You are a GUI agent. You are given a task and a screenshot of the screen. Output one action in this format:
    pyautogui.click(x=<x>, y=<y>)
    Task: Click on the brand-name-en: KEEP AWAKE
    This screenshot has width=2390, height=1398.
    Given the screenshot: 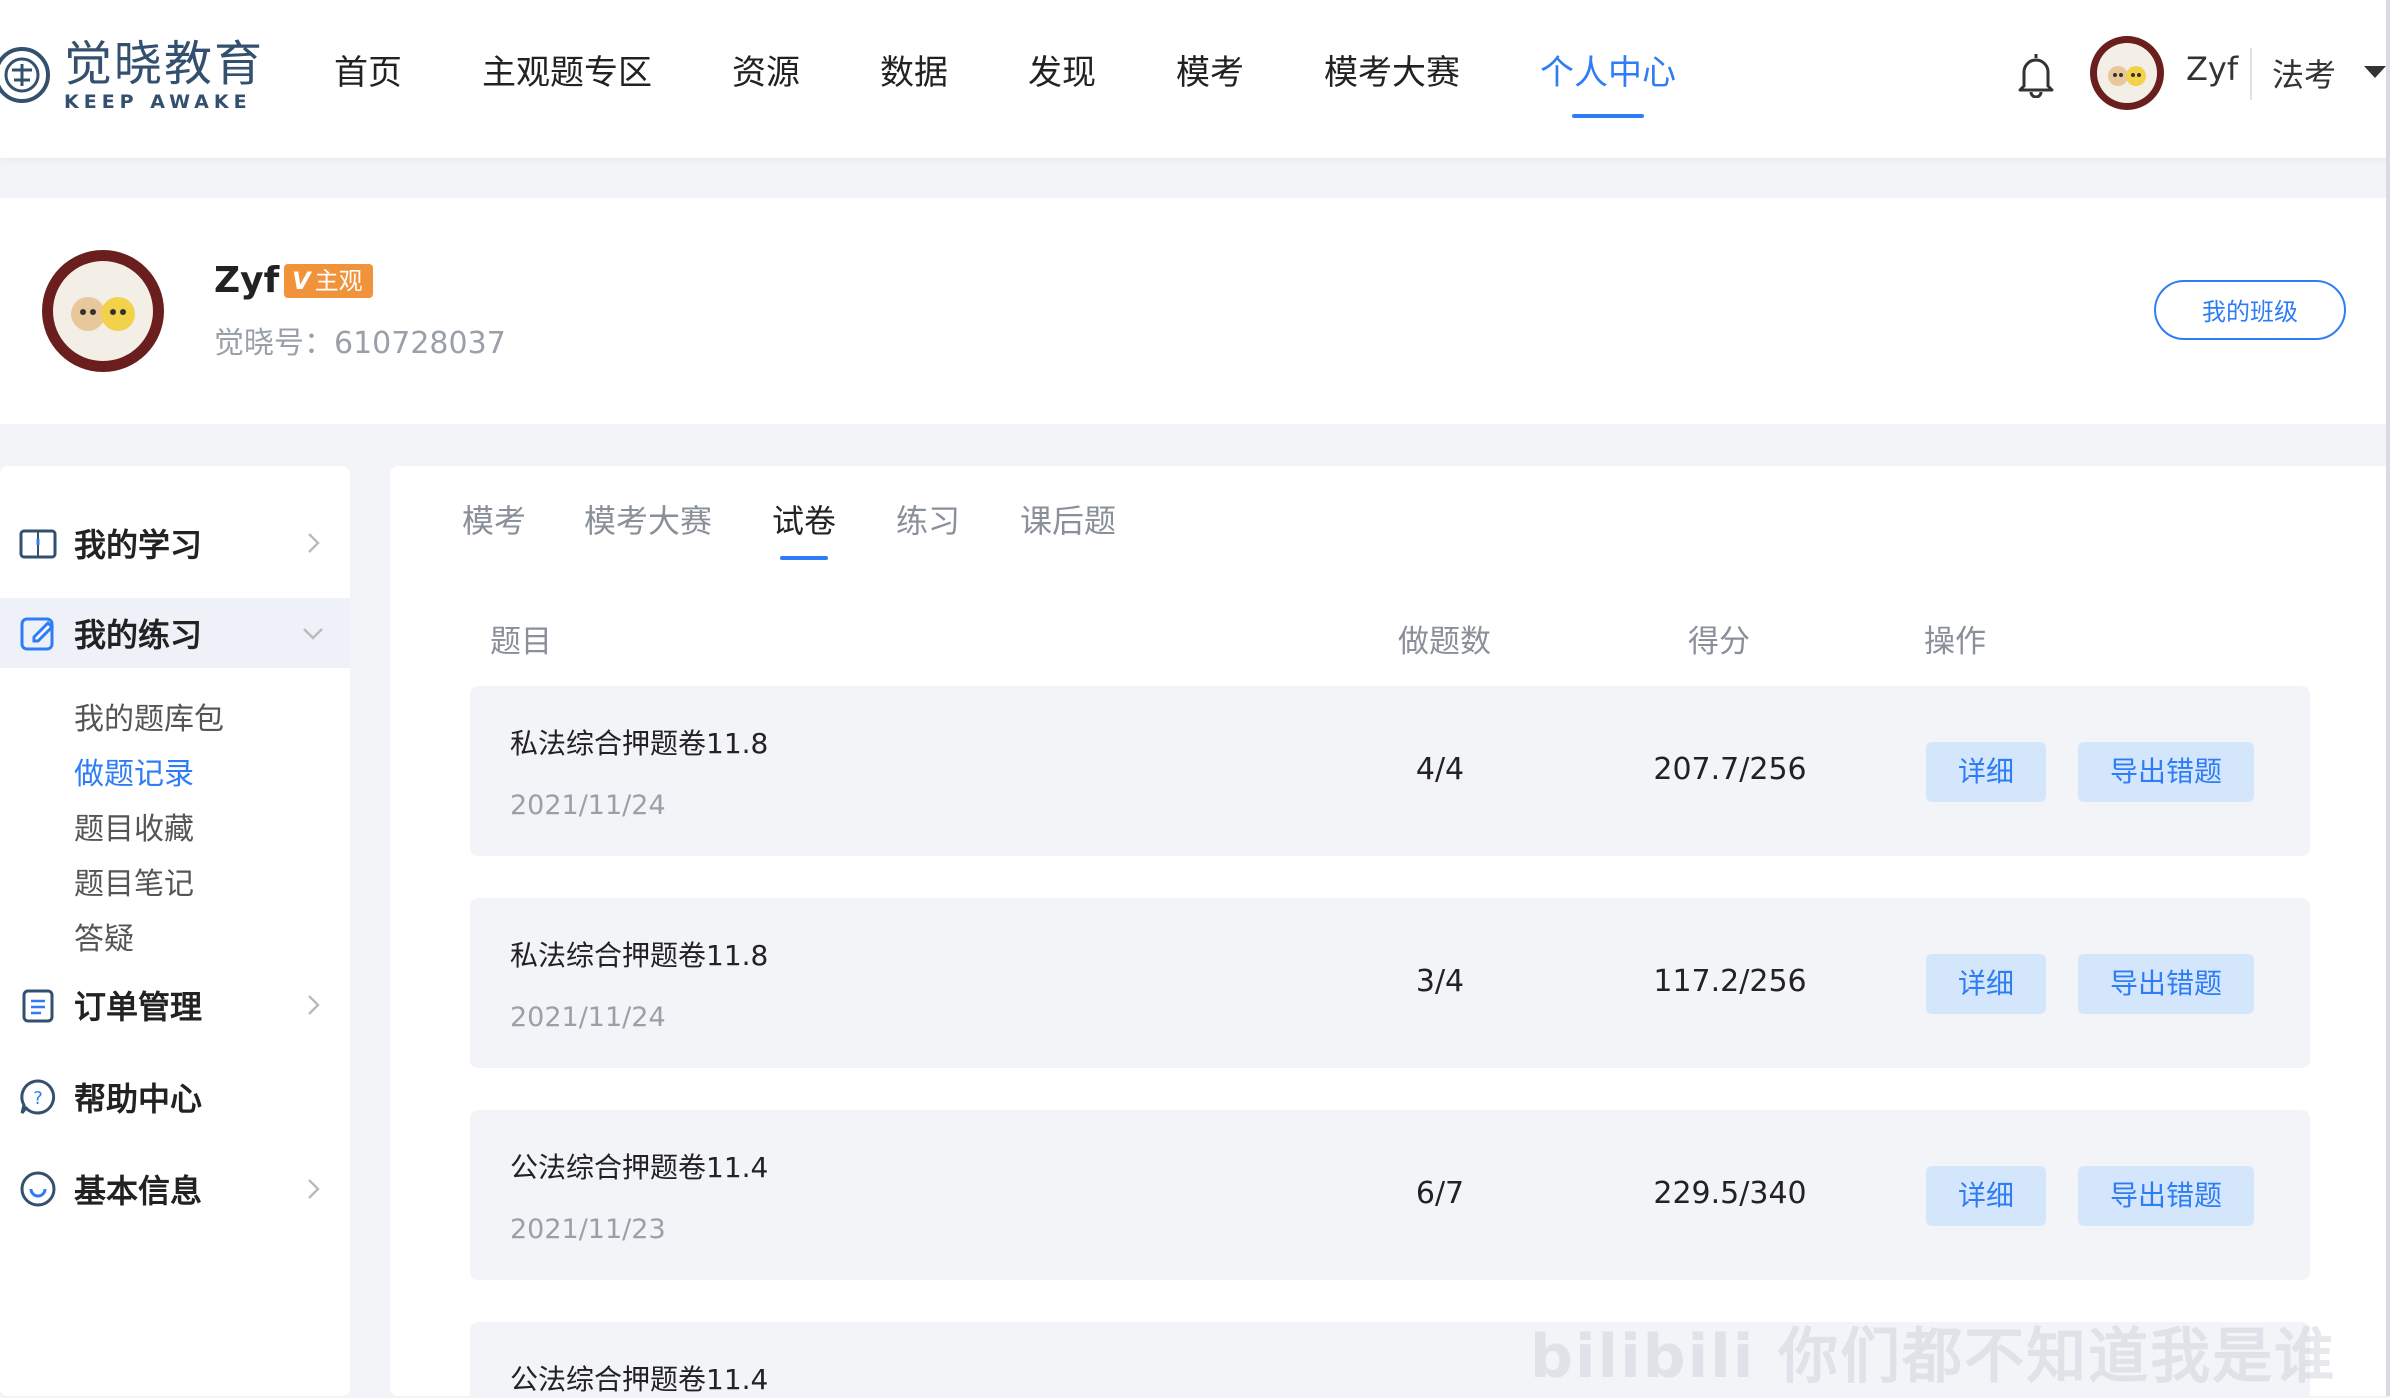 What is the action you would take?
    pyautogui.click(x=158, y=102)
    